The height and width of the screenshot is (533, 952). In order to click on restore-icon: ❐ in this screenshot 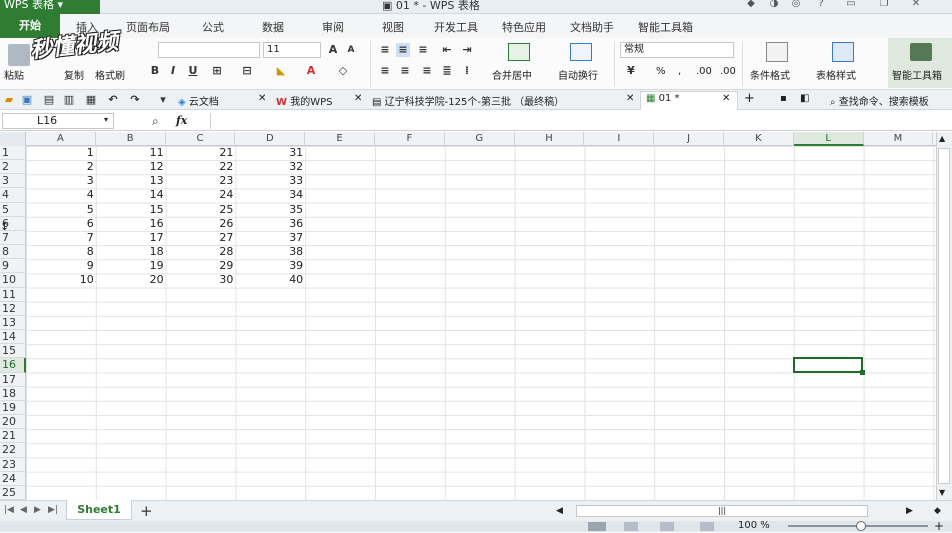, I will do `click(884, 5)`.